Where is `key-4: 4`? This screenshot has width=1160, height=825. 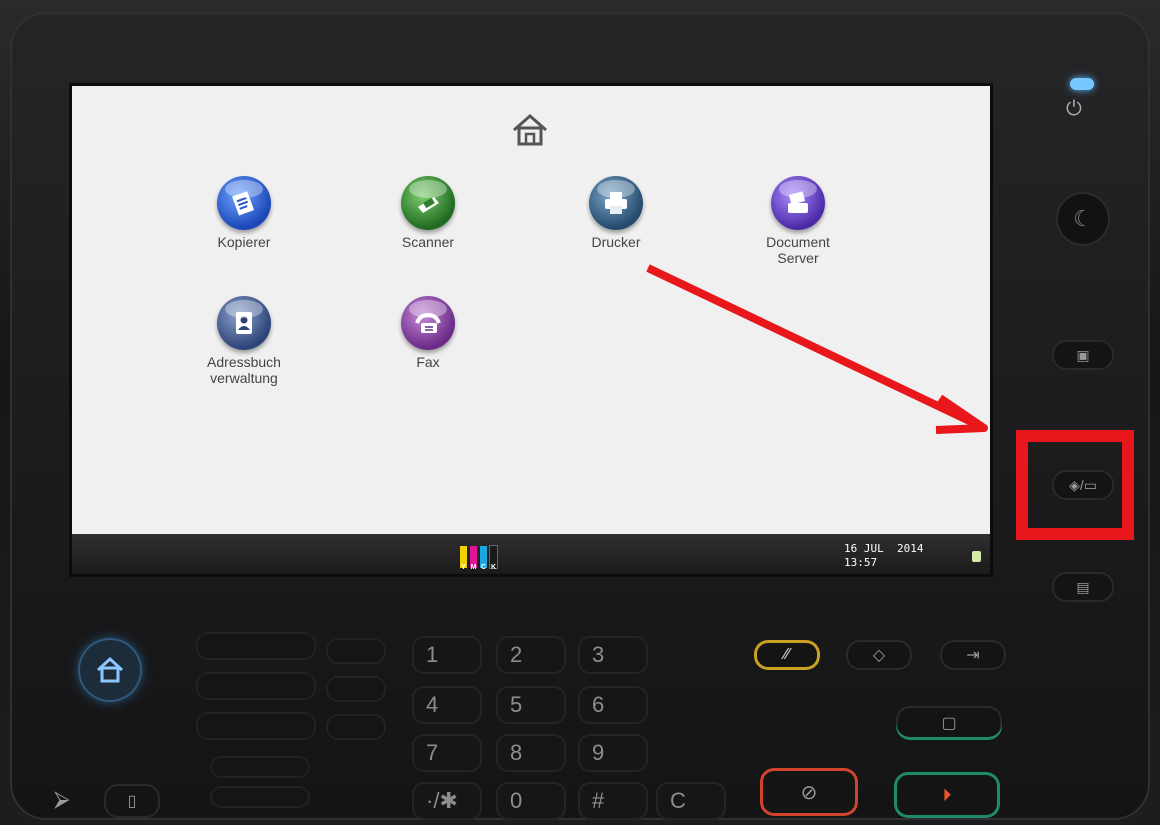
key-4: 4 is located at coordinates (447, 705).